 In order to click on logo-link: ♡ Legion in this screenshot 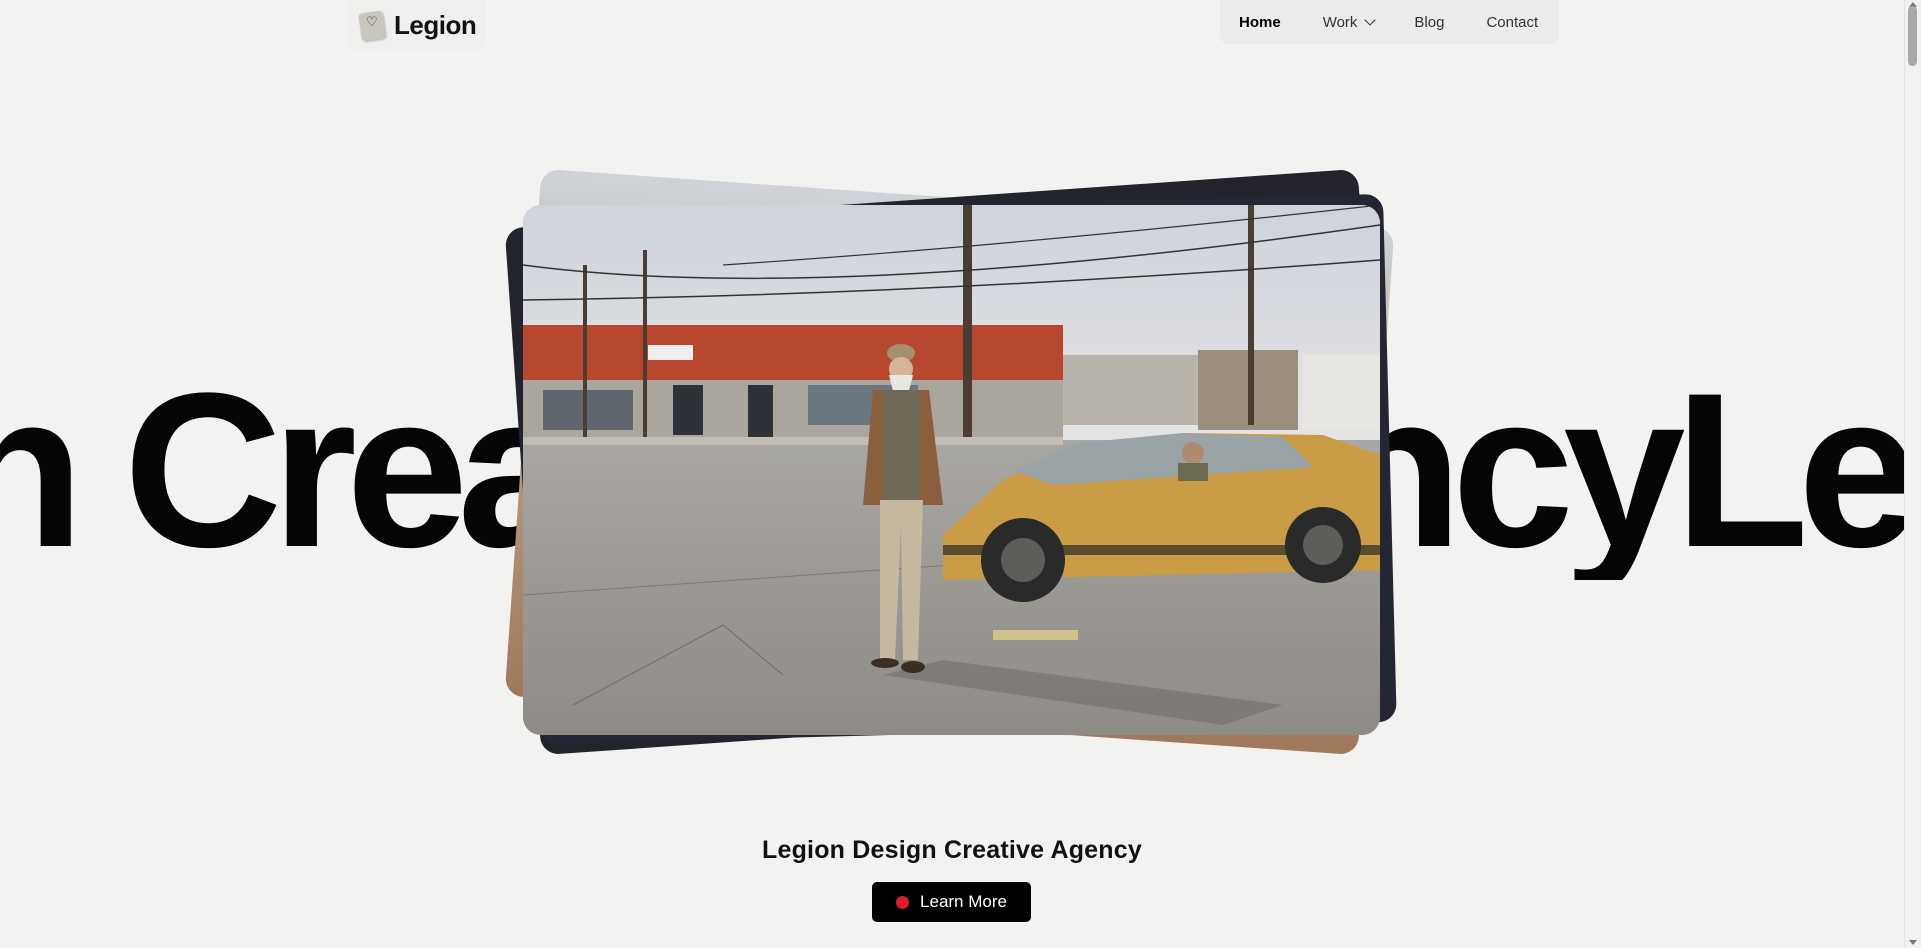, I will do `click(417, 25)`.